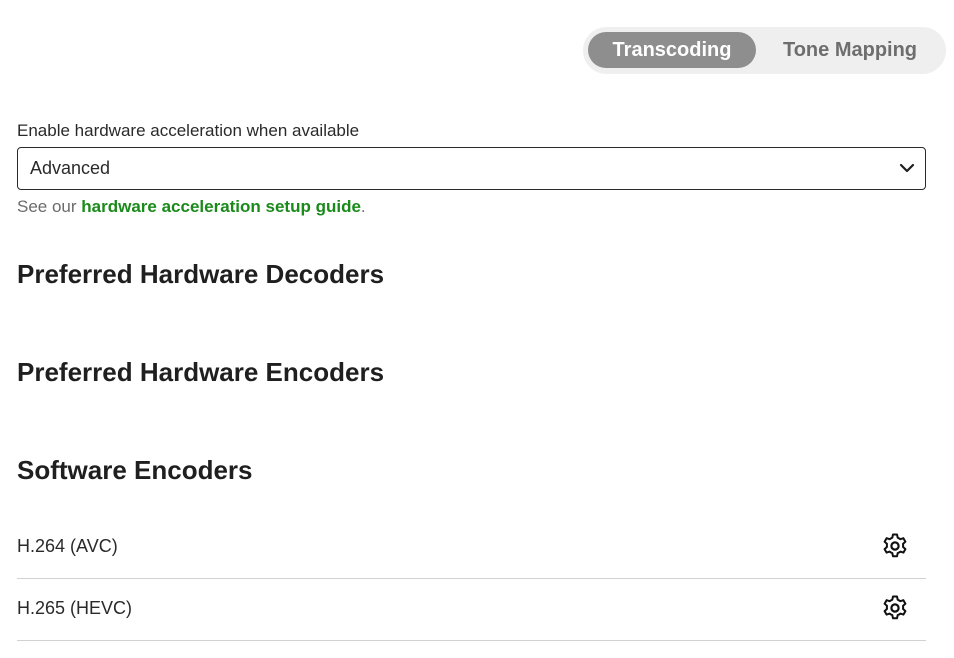 This screenshot has width=954, height=658. Describe the element at coordinates (850, 50) in the screenshot. I see `tab-tone-mapping: Tone Mapping` at that location.